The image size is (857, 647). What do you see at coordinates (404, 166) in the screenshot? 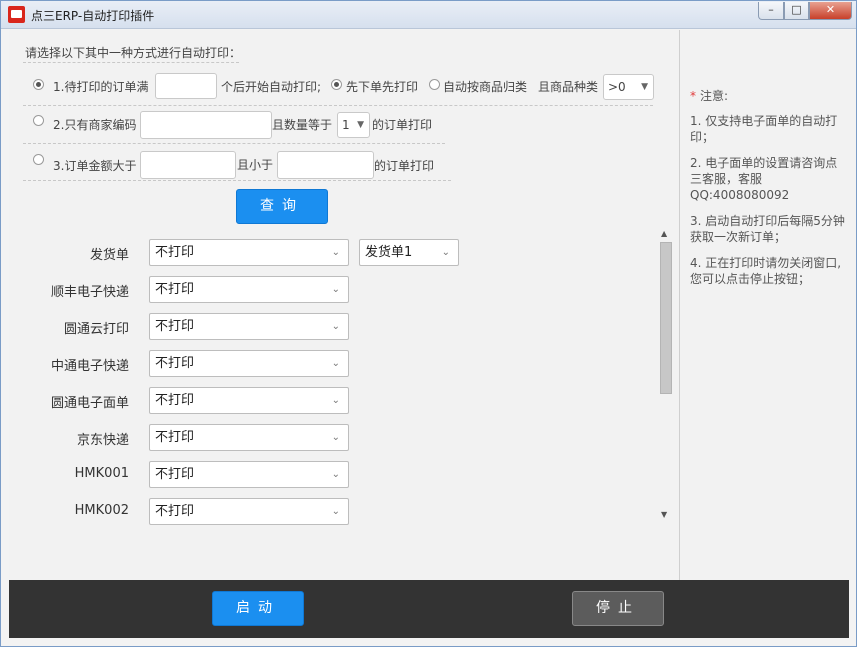
I see `option3-suffix: 的订单打印` at bounding box center [404, 166].